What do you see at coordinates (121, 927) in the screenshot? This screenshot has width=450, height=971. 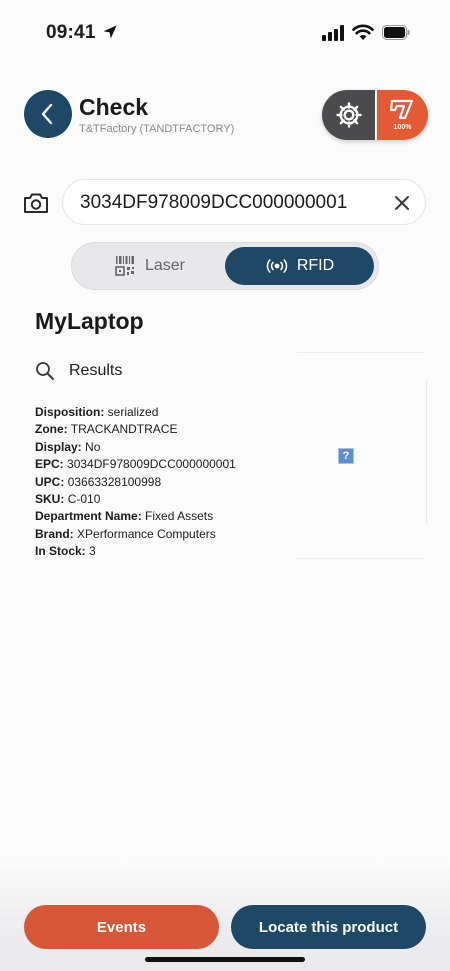 I see `events-button: Events` at bounding box center [121, 927].